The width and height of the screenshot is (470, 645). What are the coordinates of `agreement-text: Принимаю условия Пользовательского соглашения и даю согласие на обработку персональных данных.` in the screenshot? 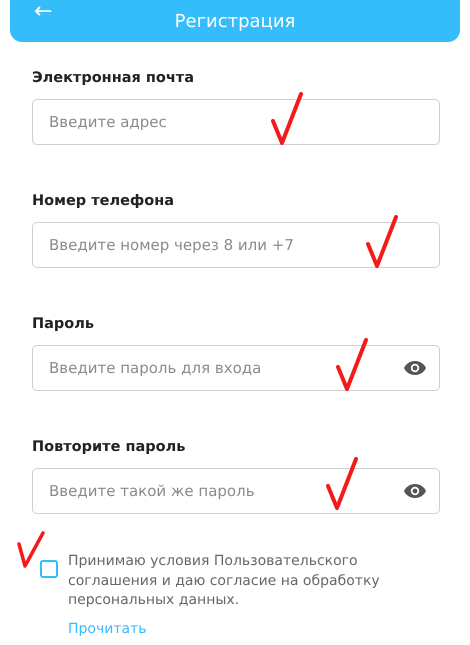 It's located at (224, 581).